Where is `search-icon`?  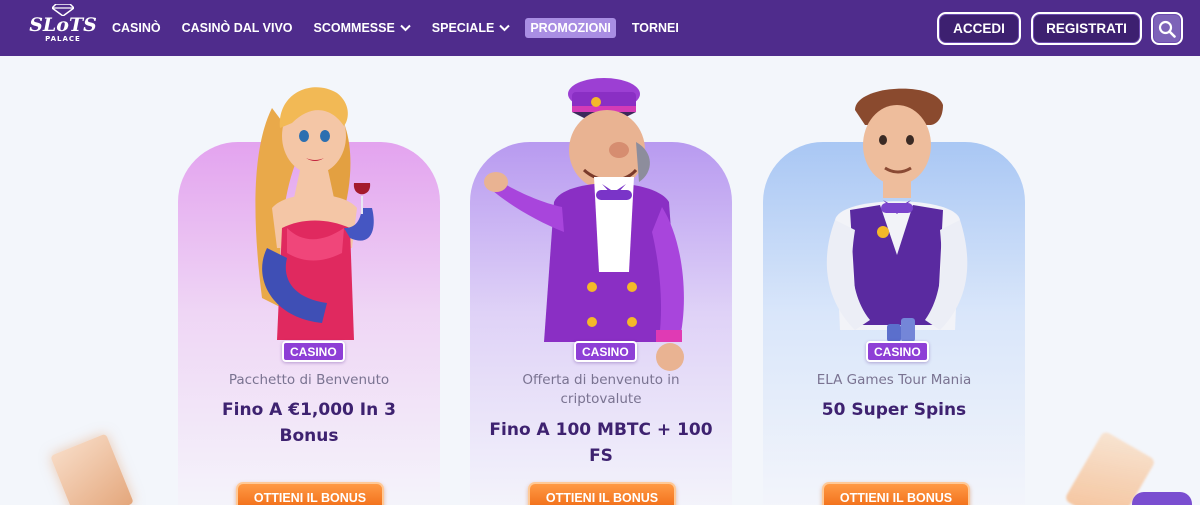
search-icon is located at coordinates (1167, 29).